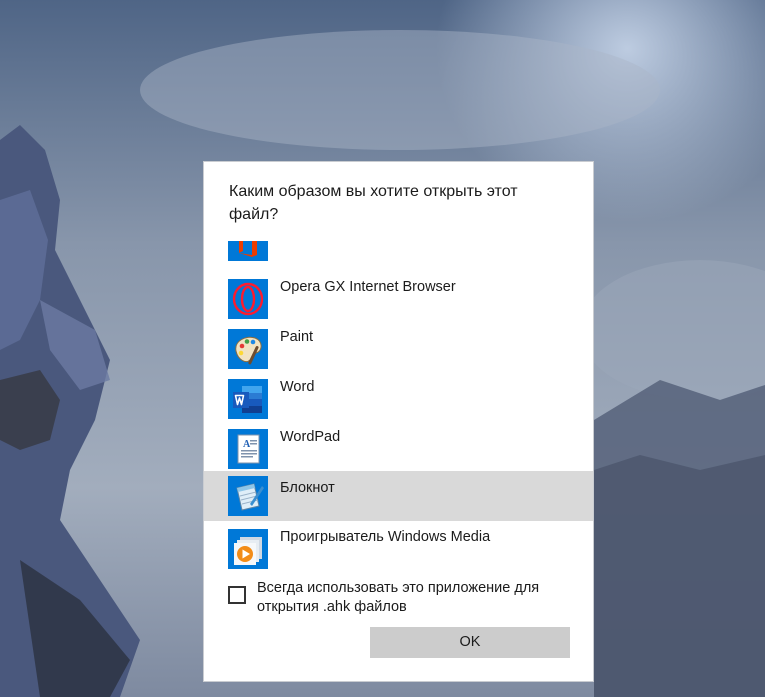 The image size is (765, 697). I want to click on paint-palette-icon, so click(248, 349).